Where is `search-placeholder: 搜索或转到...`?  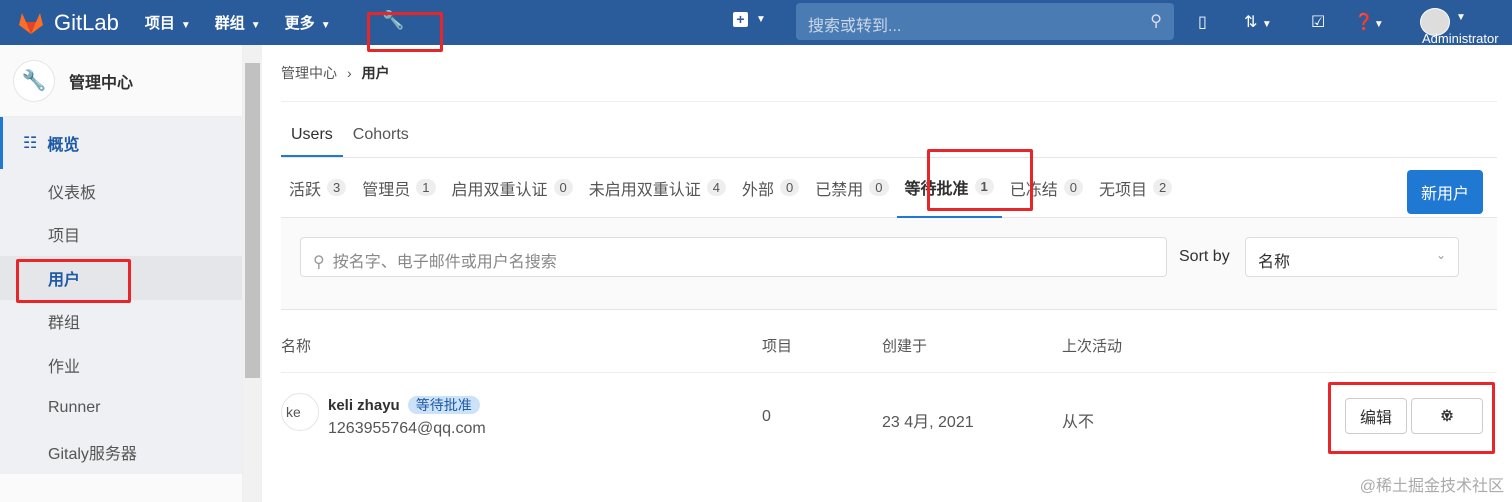 search-placeholder: 搜索或转到... is located at coordinates (855, 26).